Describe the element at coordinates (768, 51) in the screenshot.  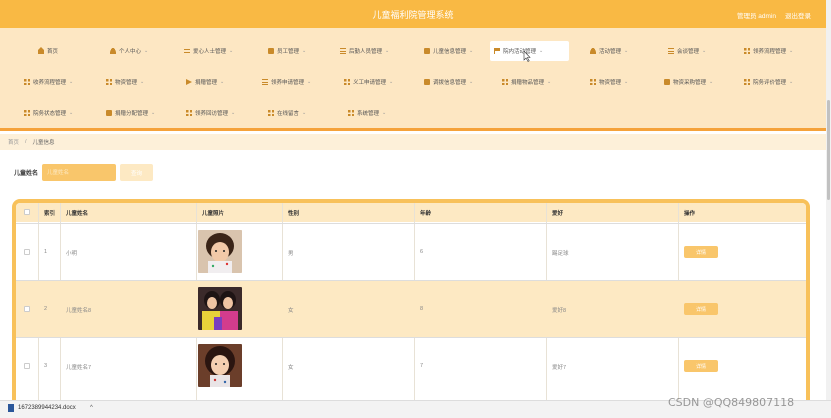
I see `nav-item-adoption-flow: 领养流程管理 ⌄` at that location.